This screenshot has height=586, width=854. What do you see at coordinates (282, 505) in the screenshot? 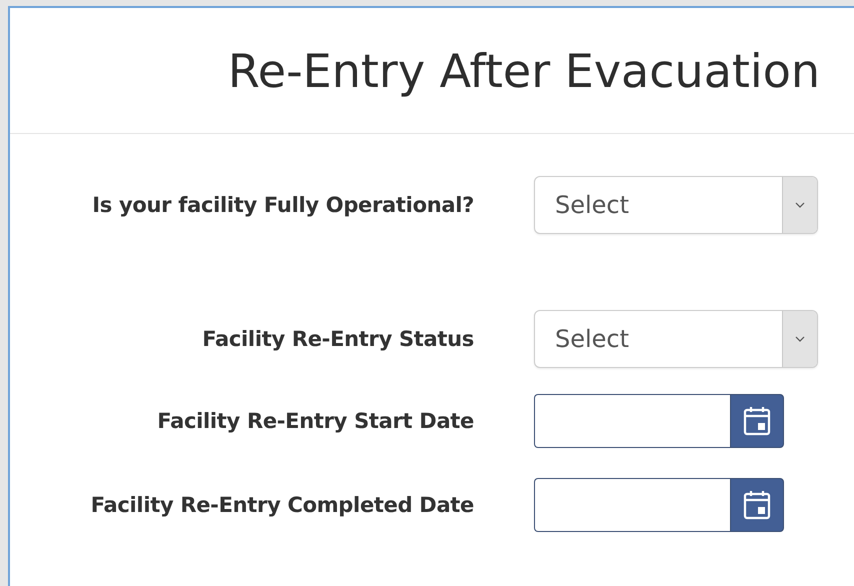
I see `field-label: Facility Re-Entry Completed Date` at bounding box center [282, 505].